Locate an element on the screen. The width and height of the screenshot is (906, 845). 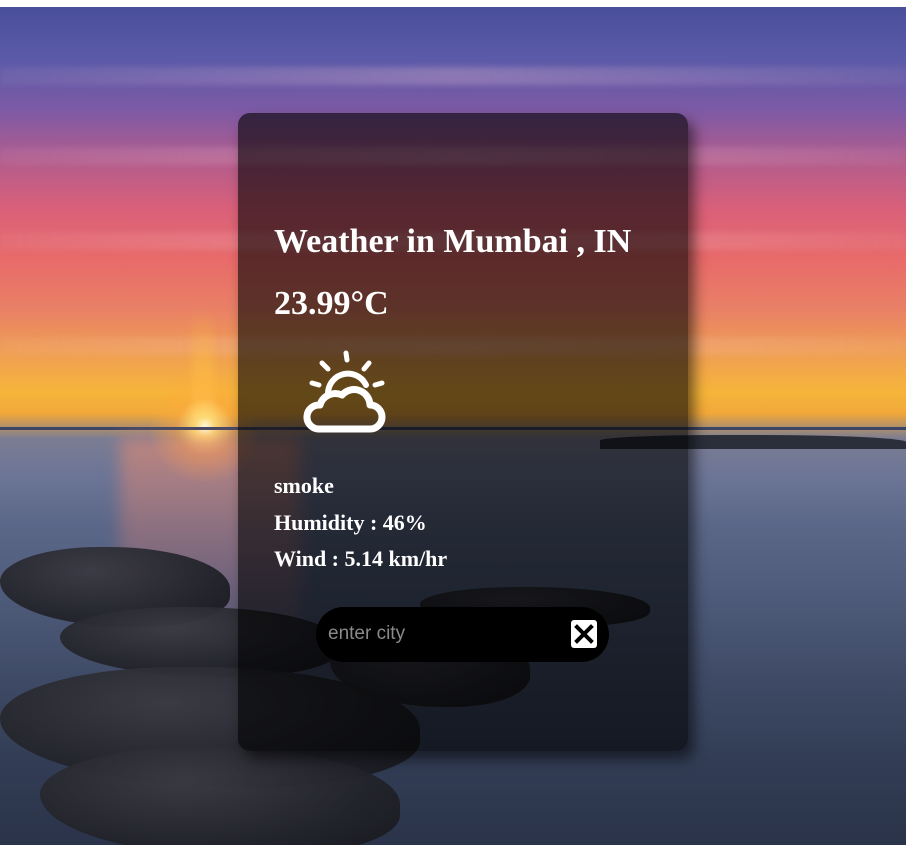
city-search-input is located at coordinates (443, 634).